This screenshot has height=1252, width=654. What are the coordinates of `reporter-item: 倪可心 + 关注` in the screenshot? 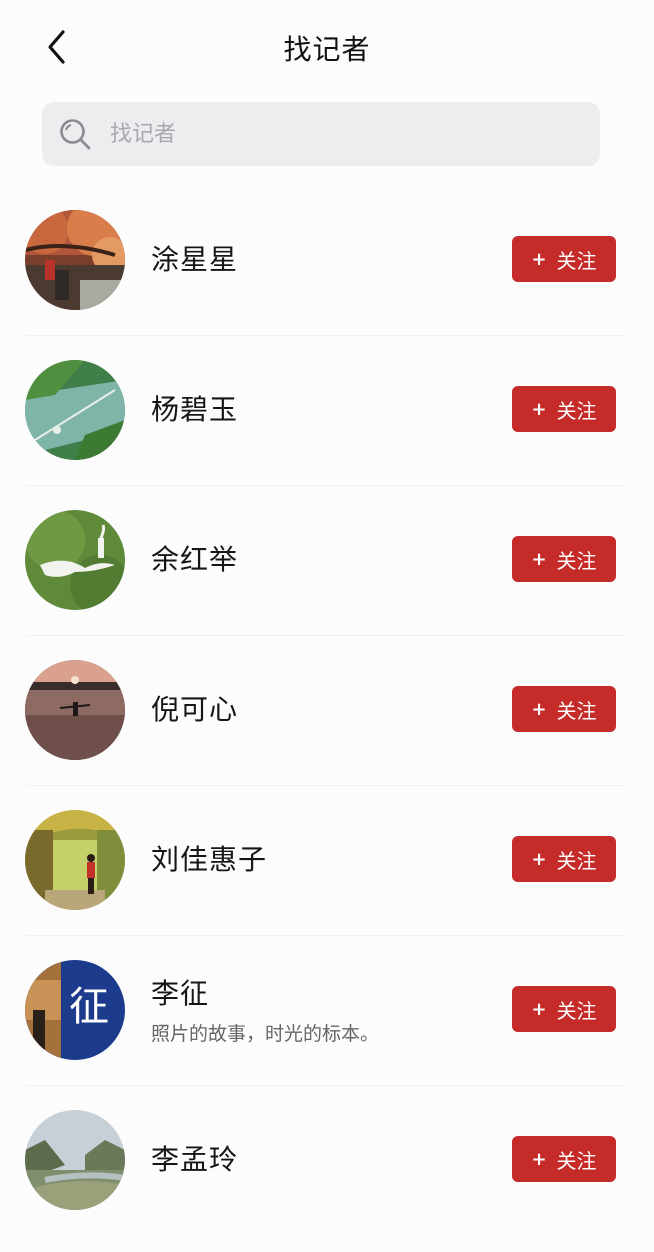 It's located at (327, 711).